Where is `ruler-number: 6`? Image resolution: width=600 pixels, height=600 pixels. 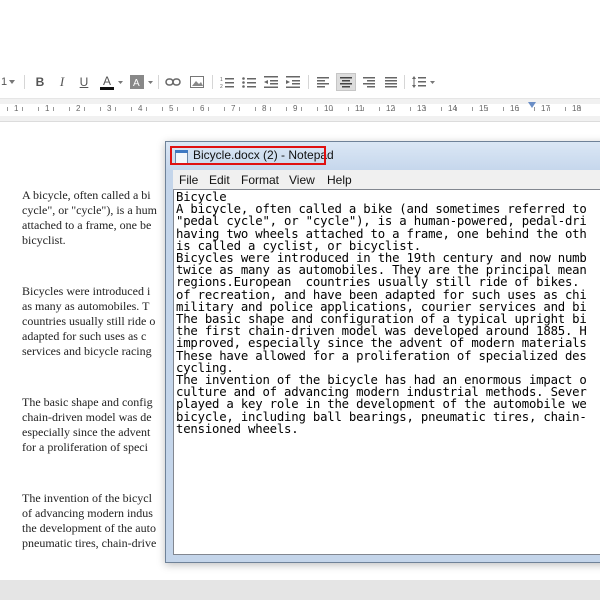 ruler-number: 6 is located at coordinates (202, 108).